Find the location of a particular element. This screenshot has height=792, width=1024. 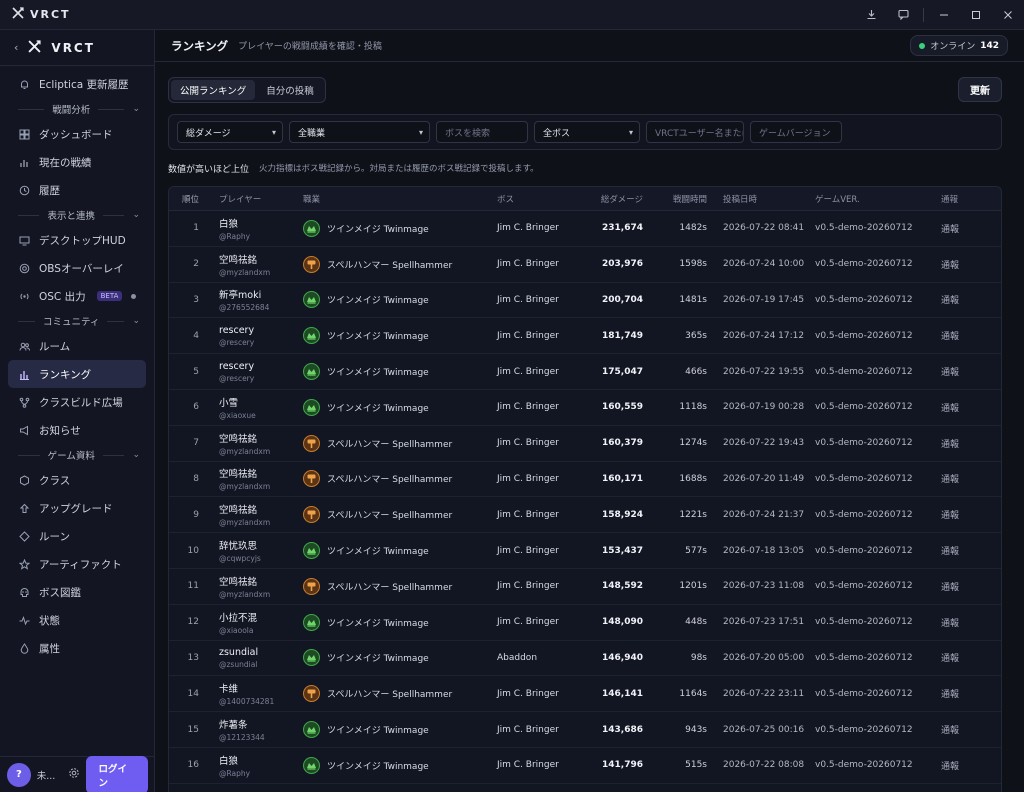

job-select: 全職業 ▾ is located at coordinates (359, 132).